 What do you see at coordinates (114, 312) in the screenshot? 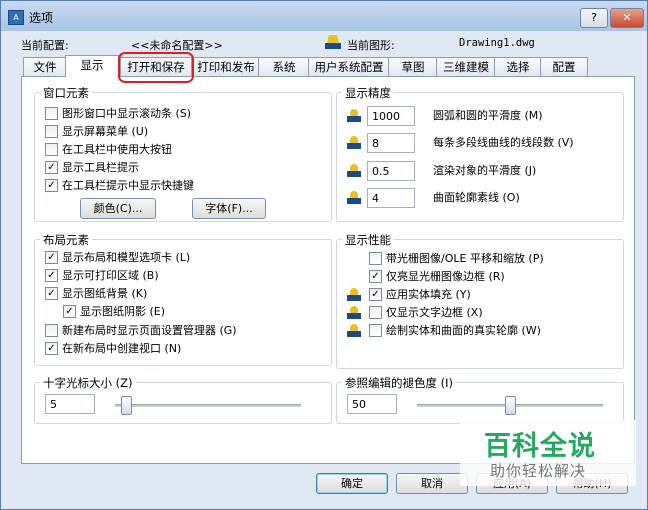
I see `option-paper-shadow: ✓ 显示图纸阴影 (E)` at bounding box center [114, 312].